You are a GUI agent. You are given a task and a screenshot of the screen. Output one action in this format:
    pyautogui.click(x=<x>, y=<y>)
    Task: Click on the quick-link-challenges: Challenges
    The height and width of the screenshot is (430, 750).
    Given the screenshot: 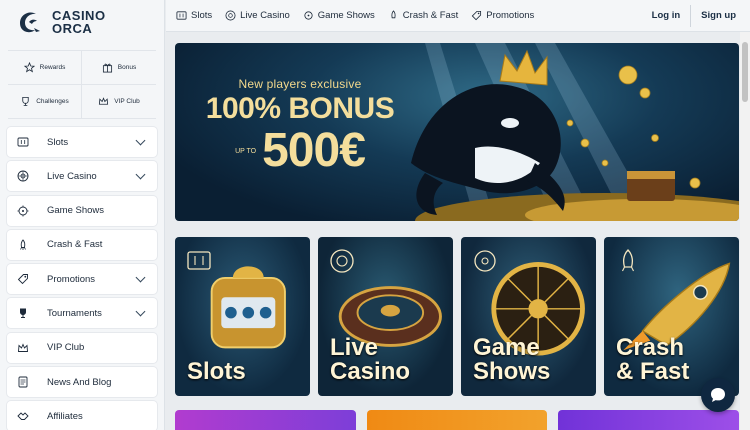 What is the action you would take?
    pyautogui.click(x=45, y=102)
    